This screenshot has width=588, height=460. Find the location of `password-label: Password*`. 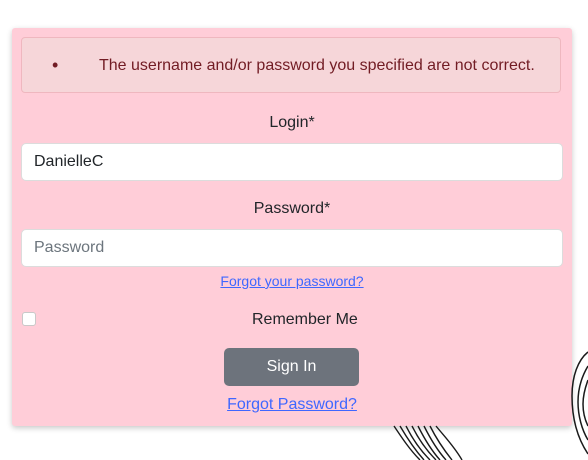

password-label: Password* is located at coordinates (292, 208).